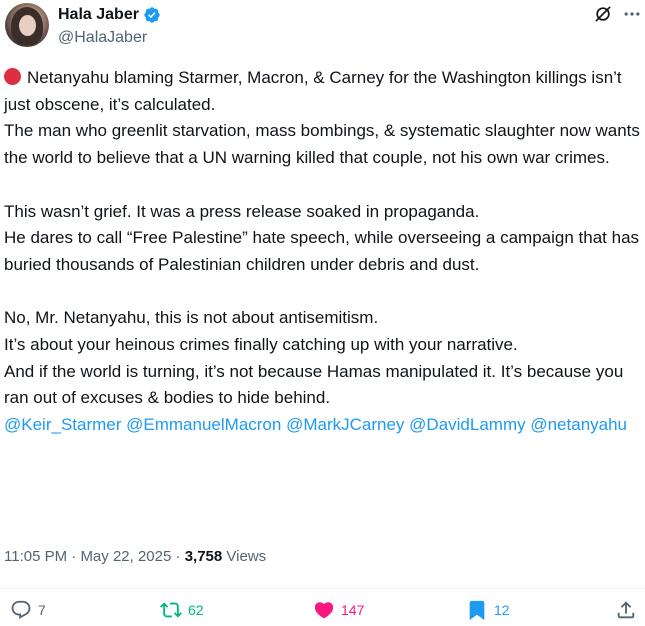 The image size is (645, 626). Describe the element at coordinates (353, 610) in the screenshot. I see `like-count: 147` at that location.